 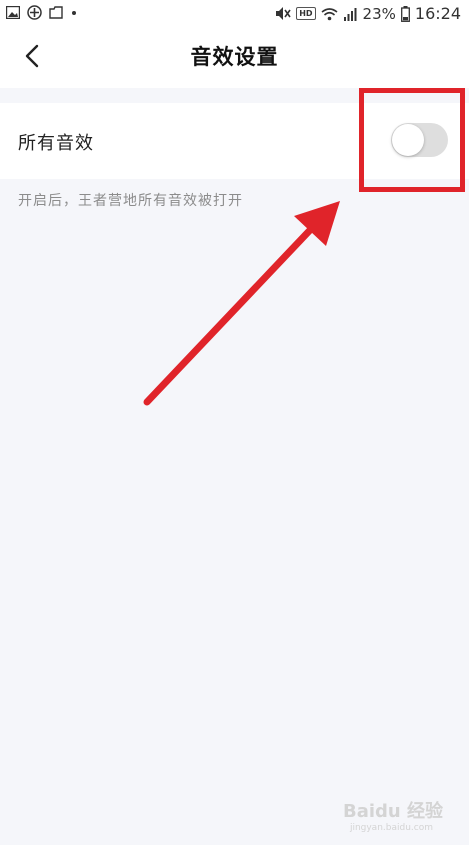 What do you see at coordinates (391, 828) in the screenshot?
I see `watermark-url: jingyan.baidu.com` at bounding box center [391, 828].